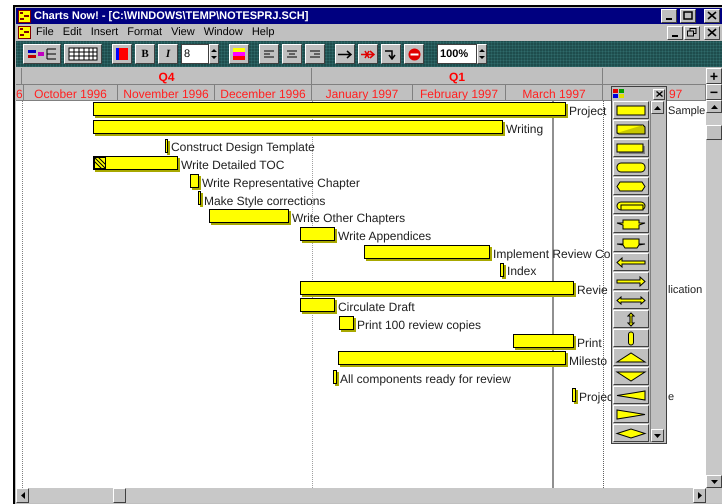  Describe the element at coordinates (376, 307) in the screenshot. I see `task-label: Circulate Draft` at that location.